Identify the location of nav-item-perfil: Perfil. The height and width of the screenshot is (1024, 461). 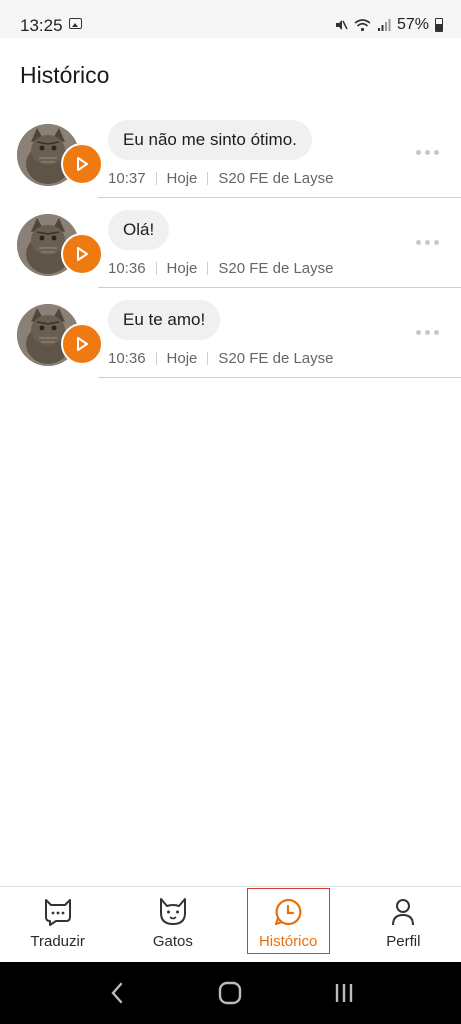
(403, 924).